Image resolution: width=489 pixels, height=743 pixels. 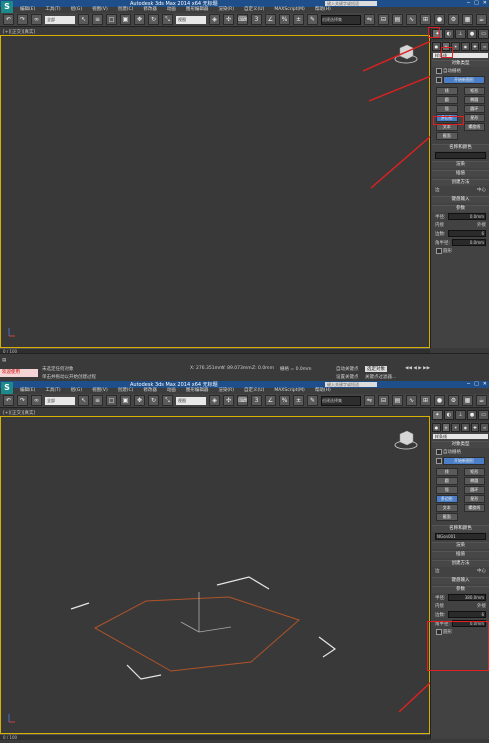 I want to click on material-editor-icon: ●, so click(x=439, y=19).